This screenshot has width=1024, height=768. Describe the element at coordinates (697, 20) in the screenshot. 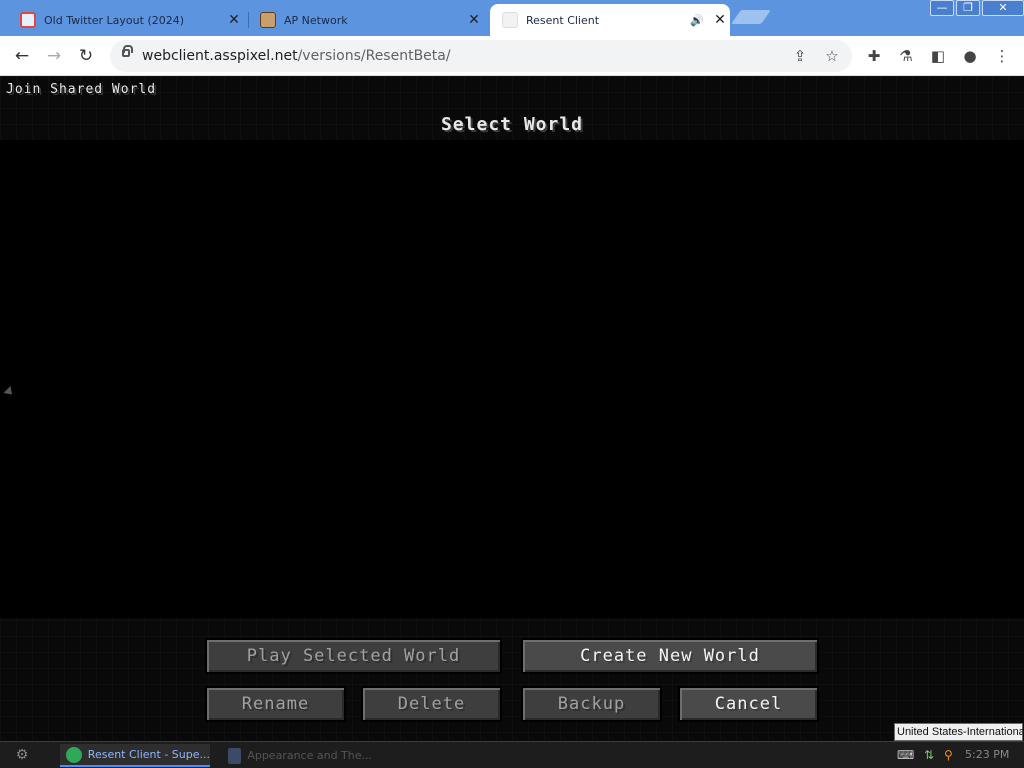

I see `speaker-icon: 🔊` at that location.